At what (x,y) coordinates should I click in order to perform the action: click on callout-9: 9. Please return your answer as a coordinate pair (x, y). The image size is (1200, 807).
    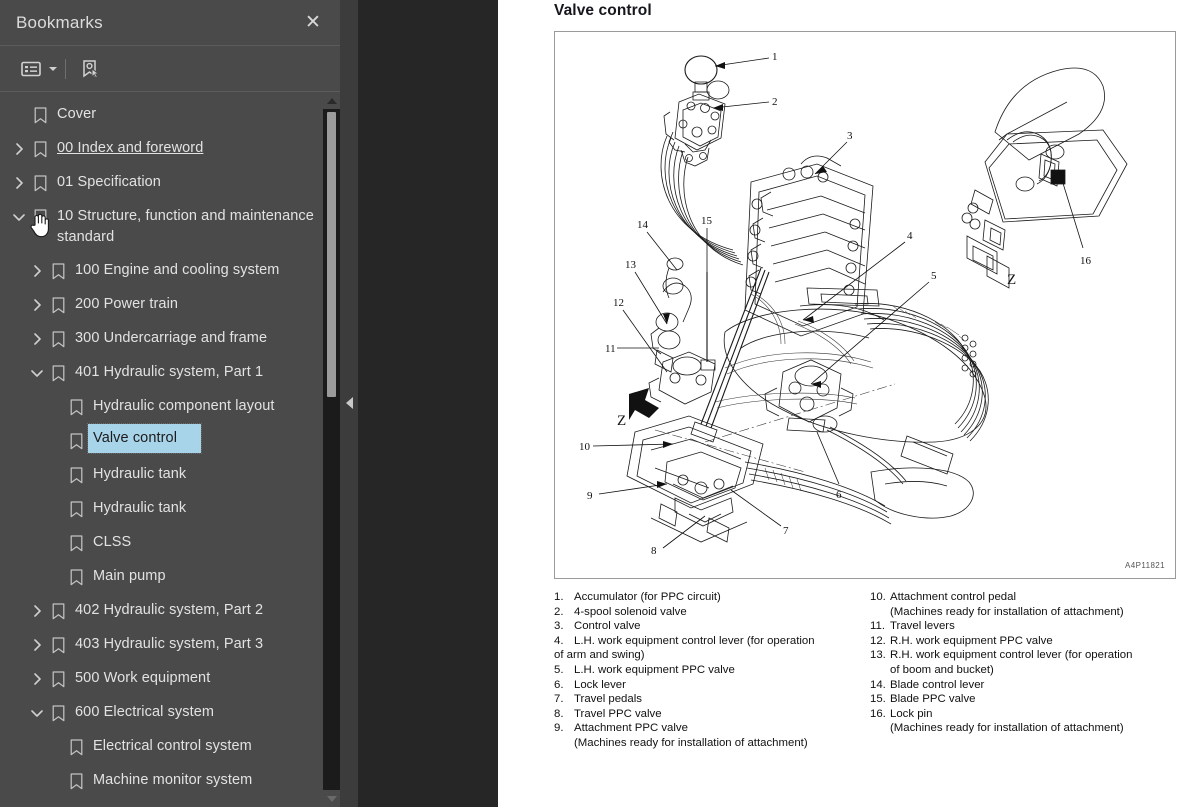
    Looking at the image, I should click on (590, 496).